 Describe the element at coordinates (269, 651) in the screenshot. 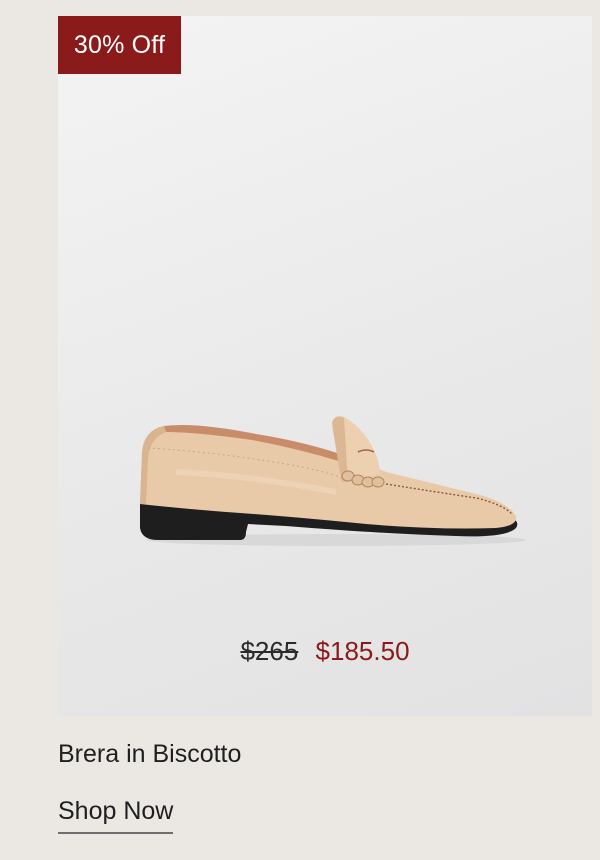

I see `original-price: $265` at that location.